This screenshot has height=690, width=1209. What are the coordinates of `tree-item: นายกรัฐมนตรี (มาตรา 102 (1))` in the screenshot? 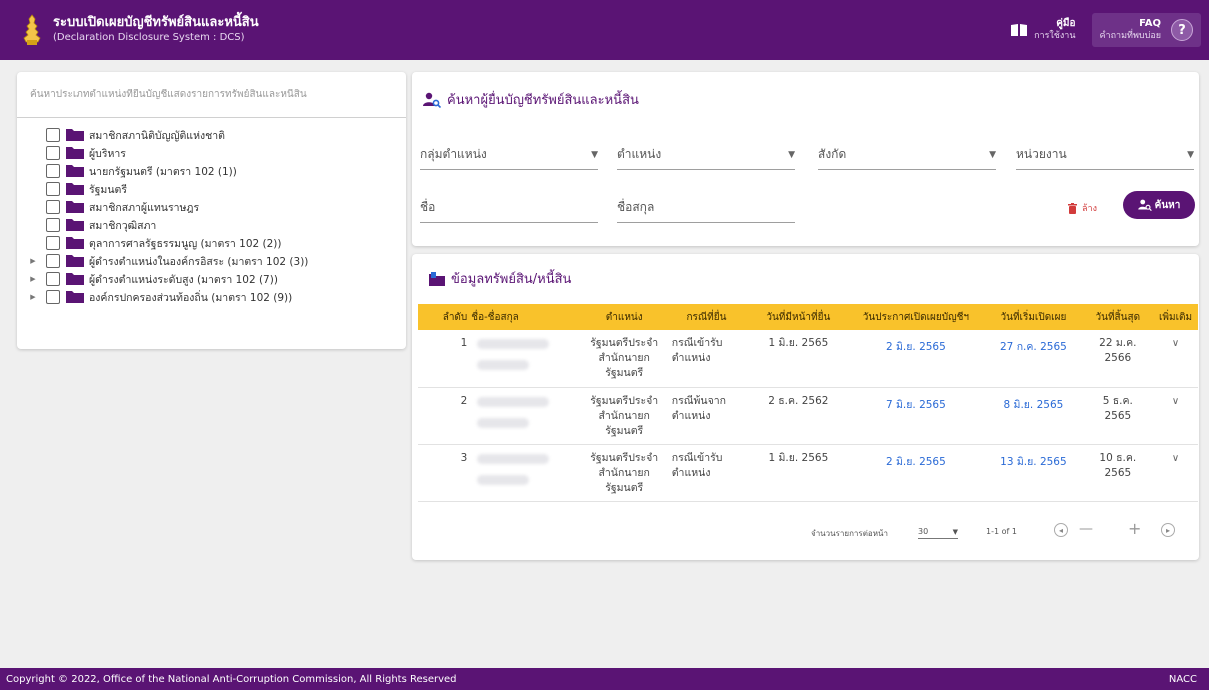 It's located at (211, 171).